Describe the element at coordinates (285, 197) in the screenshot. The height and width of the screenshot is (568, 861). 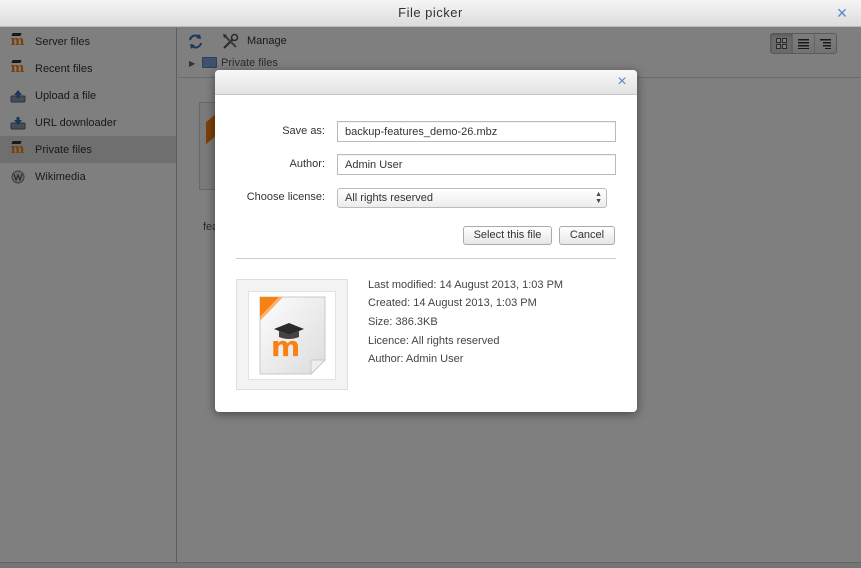
I see `license-label: Choose license:` at that location.